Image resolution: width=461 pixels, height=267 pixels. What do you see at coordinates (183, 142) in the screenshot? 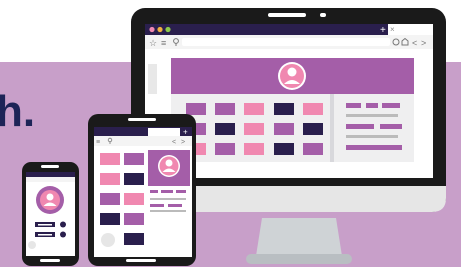
I see `tablet-forward-icon: >` at bounding box center [183, 142].